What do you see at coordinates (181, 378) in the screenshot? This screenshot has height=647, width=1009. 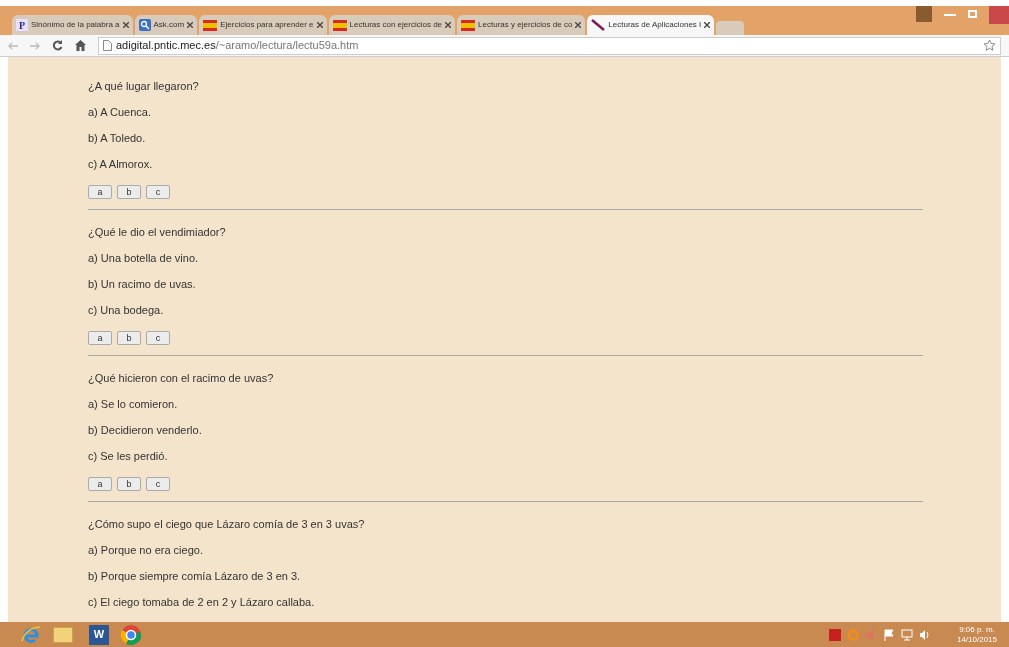 I see `question-text: ¿Qué hicieron con el racimo de uvas?` at bounding box center [181, 378].